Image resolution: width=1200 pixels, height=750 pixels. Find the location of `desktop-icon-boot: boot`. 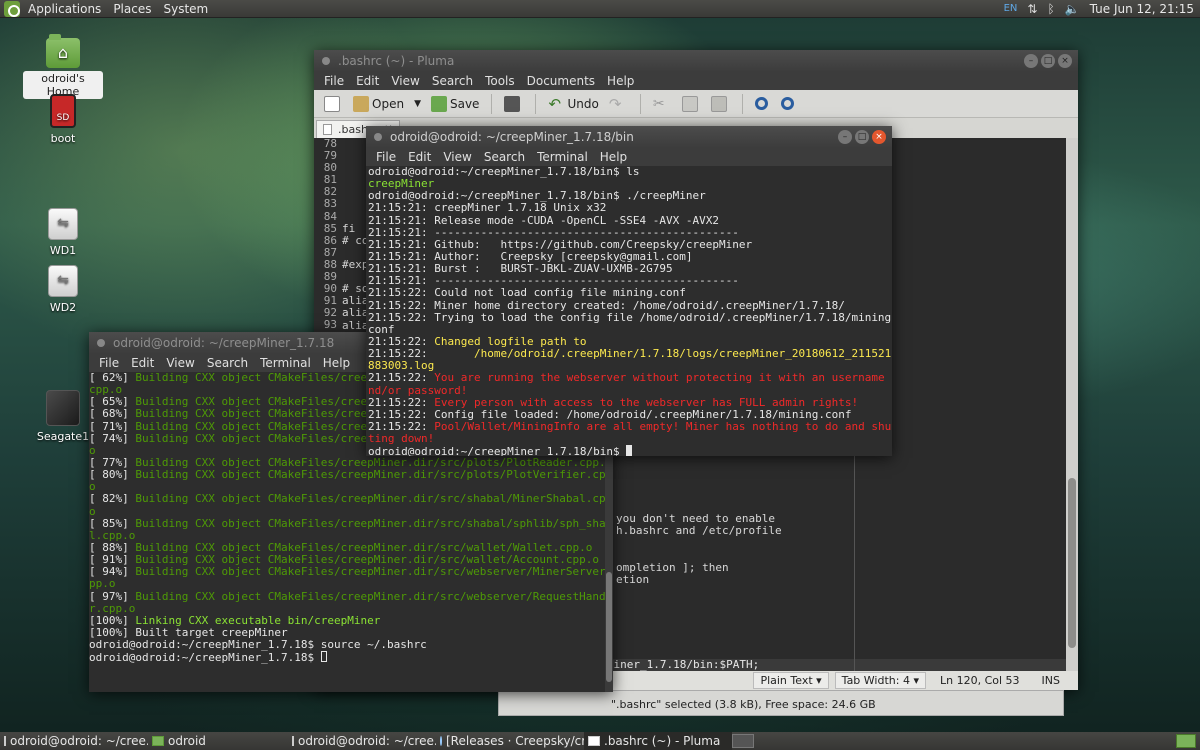

desktop-icon-boot: boot is located at coordinates (63, 120).